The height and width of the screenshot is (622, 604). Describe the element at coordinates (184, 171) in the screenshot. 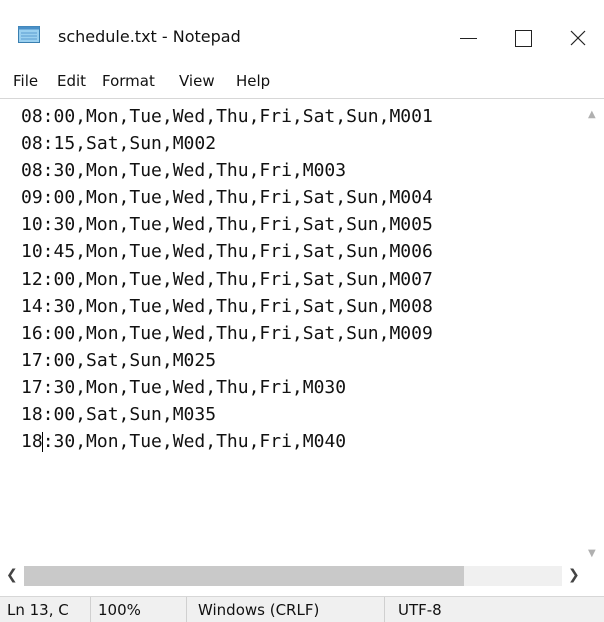

I see `text-line: 08:30,Mon,Tue,Wed,Thu,Fri,M003` at that location.